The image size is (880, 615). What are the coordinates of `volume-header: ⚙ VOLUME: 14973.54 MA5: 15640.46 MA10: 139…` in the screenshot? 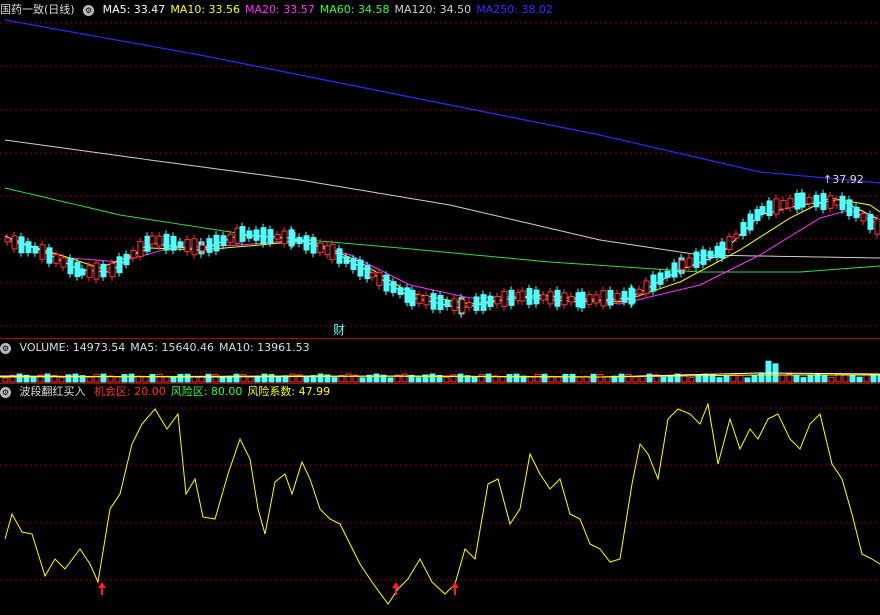 It's located at (160, 348).